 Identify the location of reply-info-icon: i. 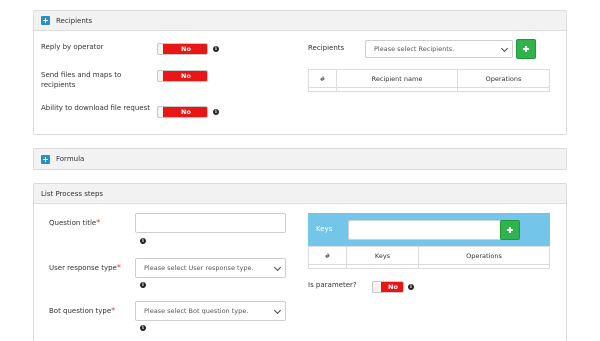
(216, 49).